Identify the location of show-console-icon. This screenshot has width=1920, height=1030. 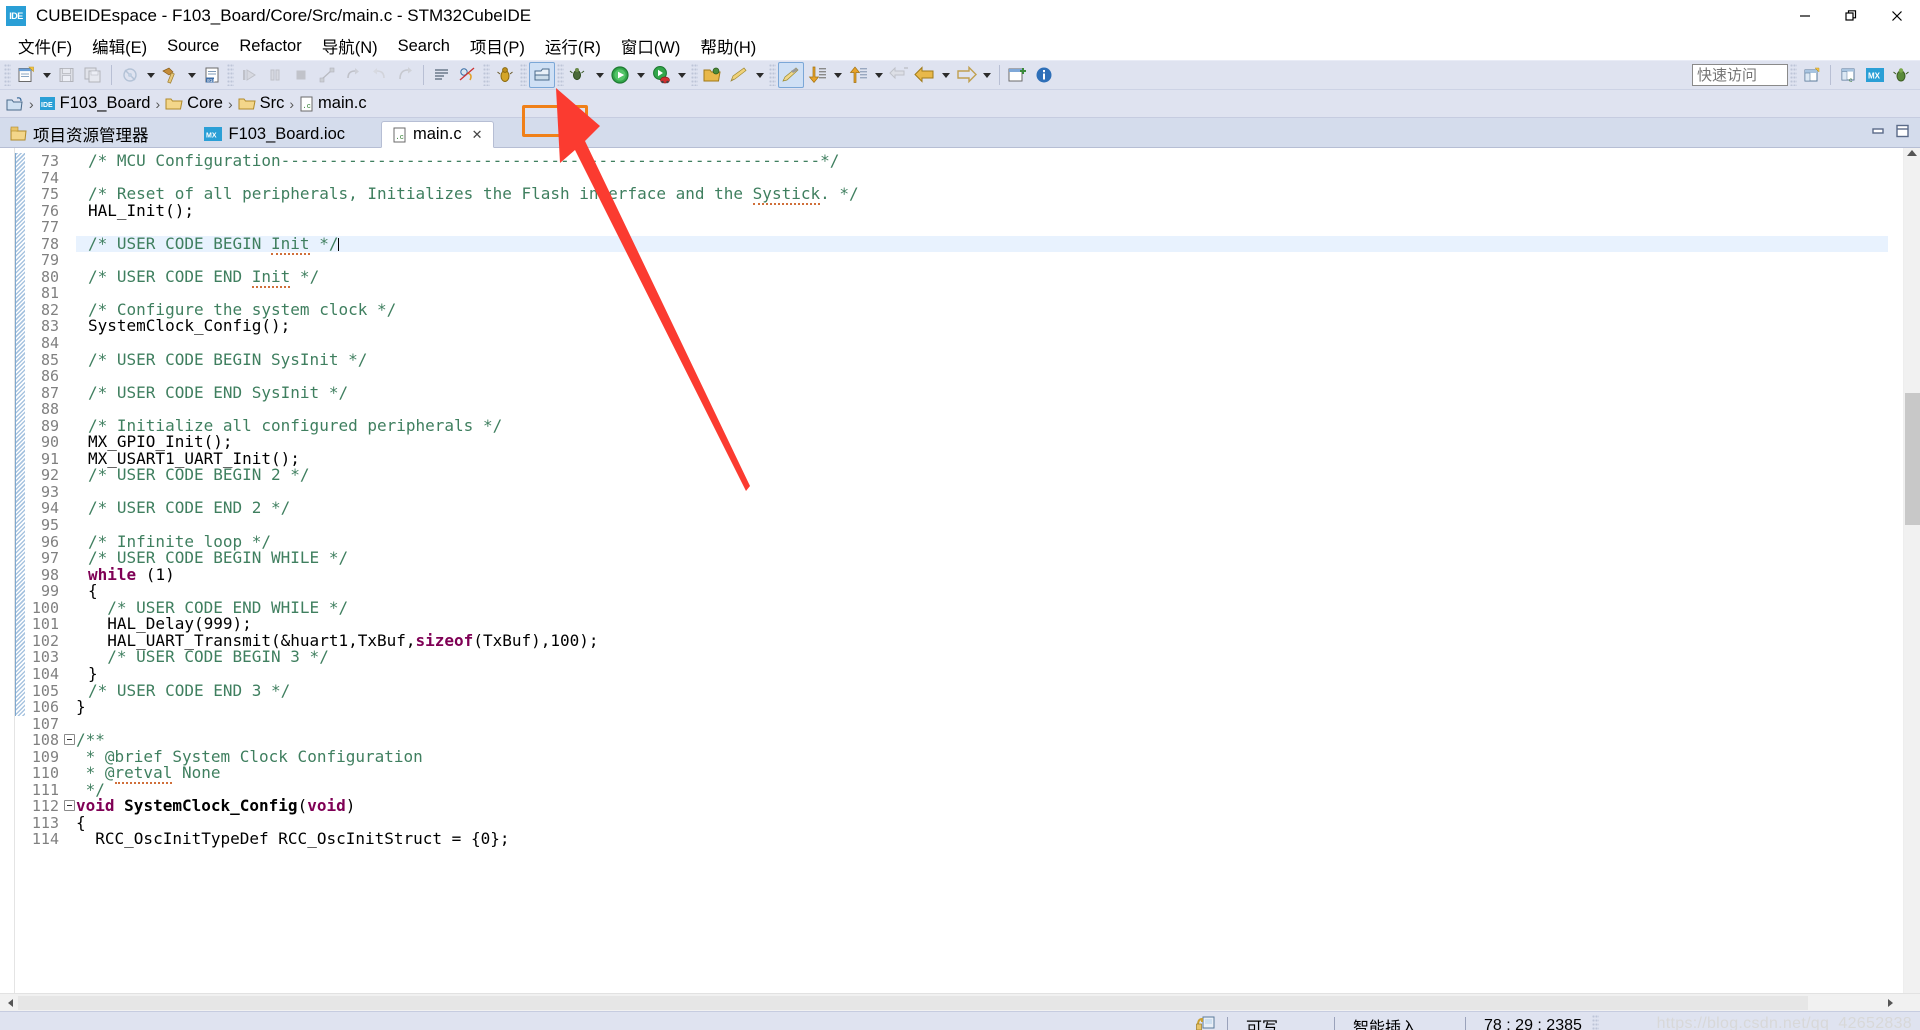
(442, 75).